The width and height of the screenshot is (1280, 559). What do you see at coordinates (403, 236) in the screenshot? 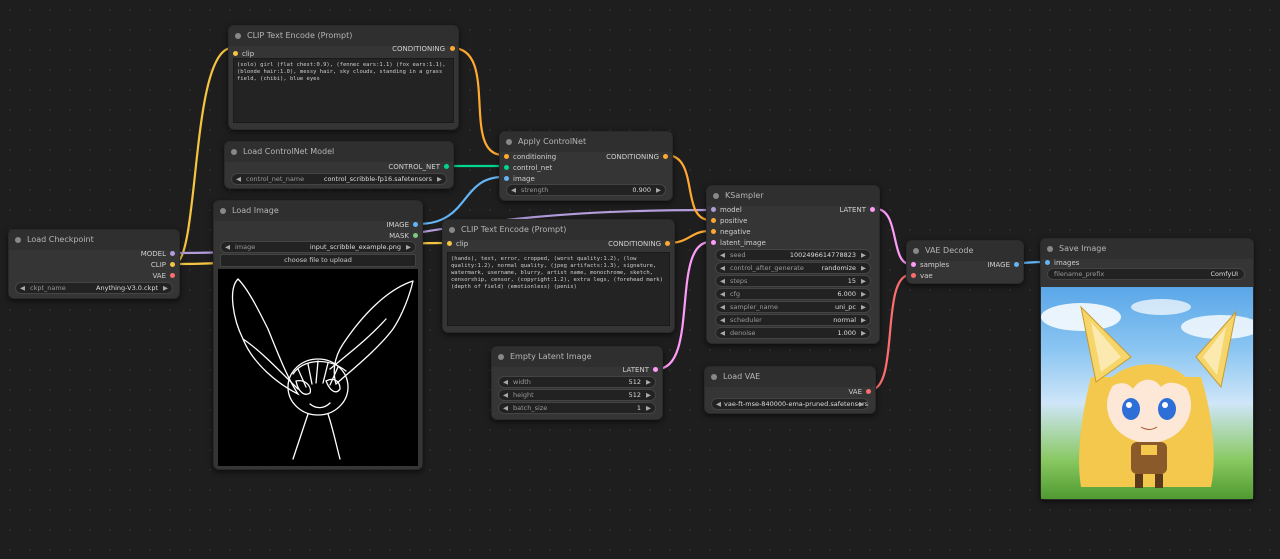
I see `output-mask: MASK` at bounding box center [403, 236].